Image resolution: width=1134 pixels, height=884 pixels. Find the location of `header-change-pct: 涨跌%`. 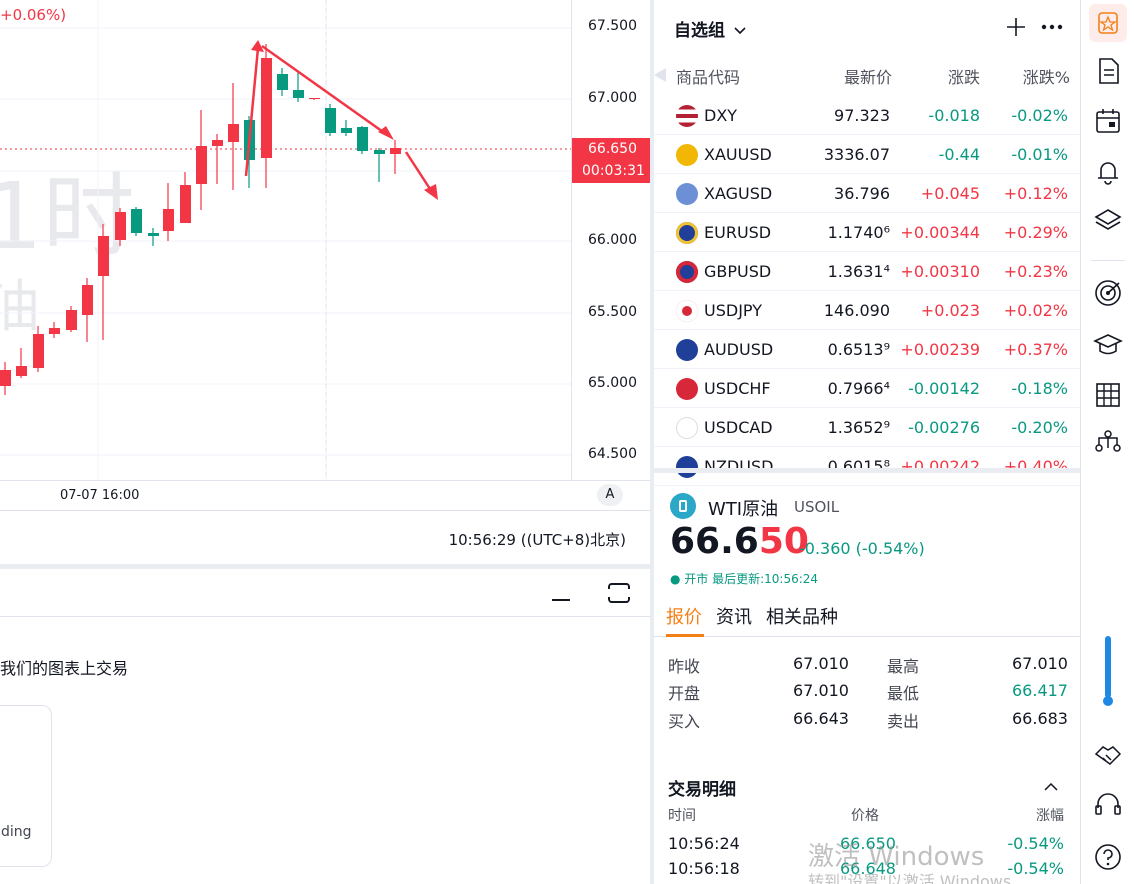

header-change-pct: 涨跌% is located at coordinates (1046, 76).